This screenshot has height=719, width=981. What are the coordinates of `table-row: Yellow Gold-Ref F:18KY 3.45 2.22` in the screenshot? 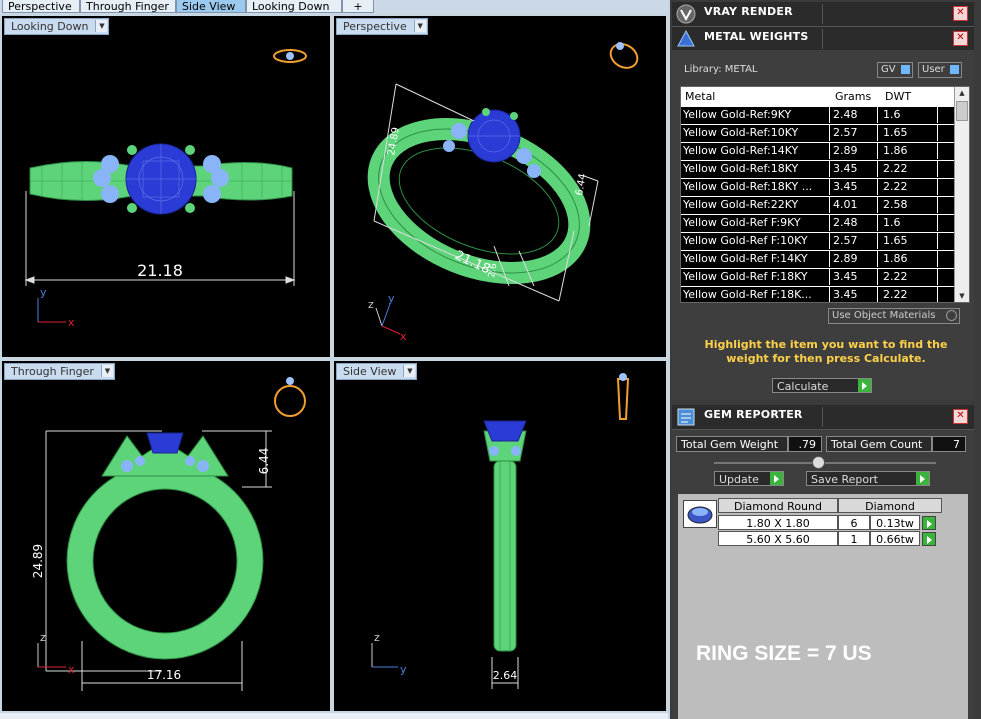 It's located at (825, 278).